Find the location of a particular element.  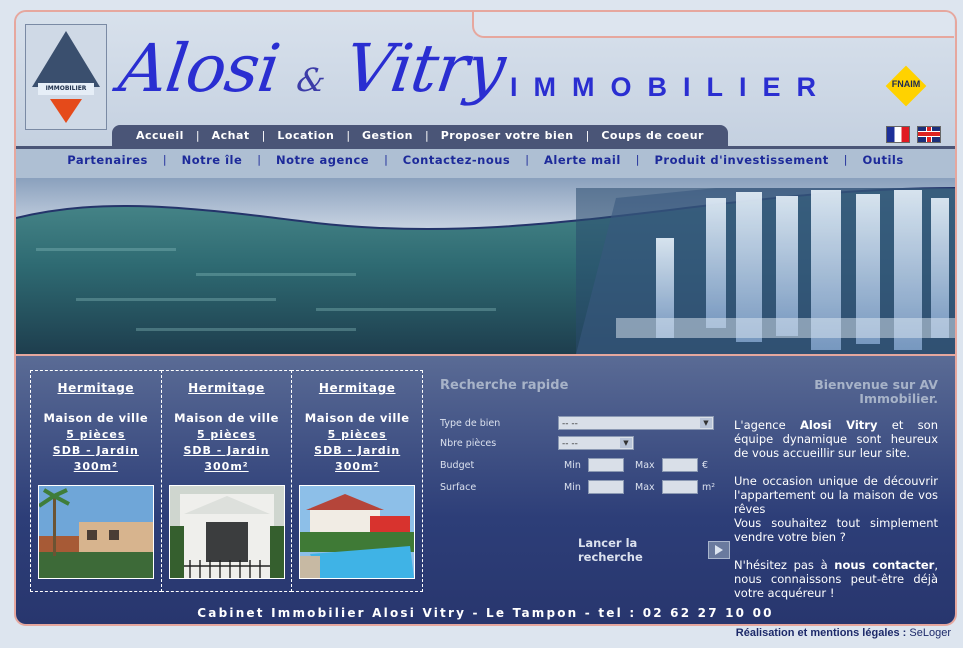

fnaim-label: FNAIM is located at coordinates (906, 84).